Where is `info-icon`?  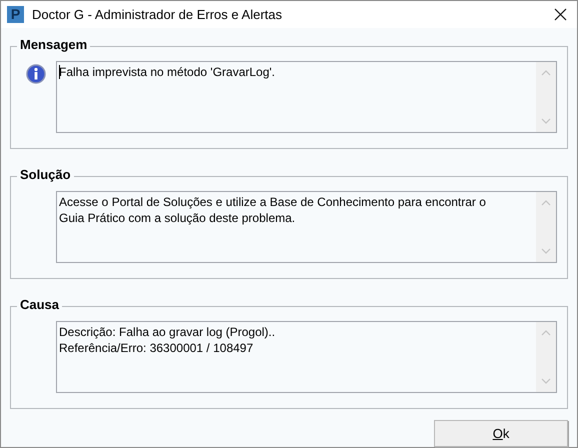 info-icon is located at coordinates (36, 74).